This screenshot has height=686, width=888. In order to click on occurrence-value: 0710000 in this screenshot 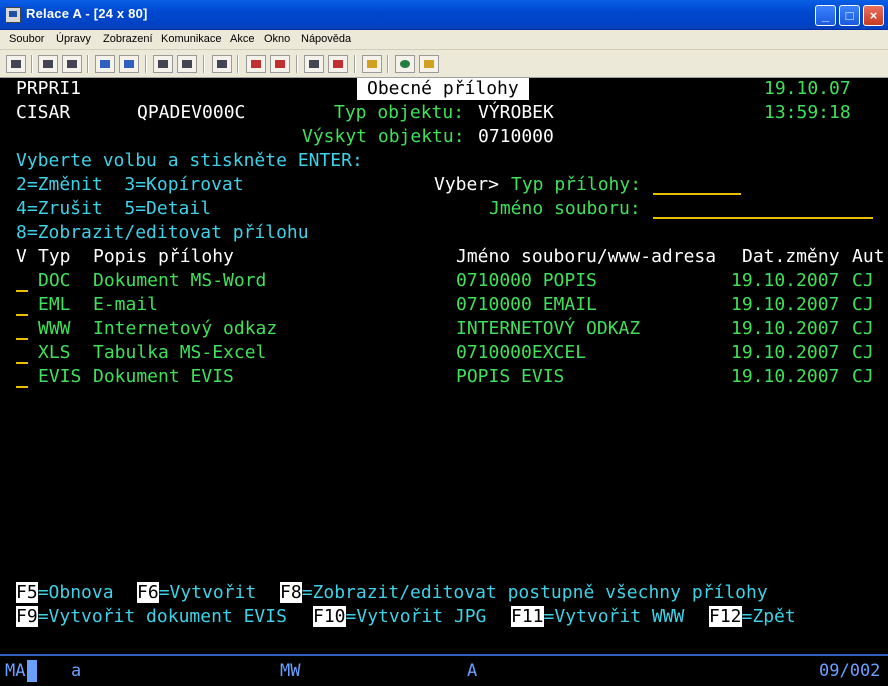, I will do `click(516, 136)`.